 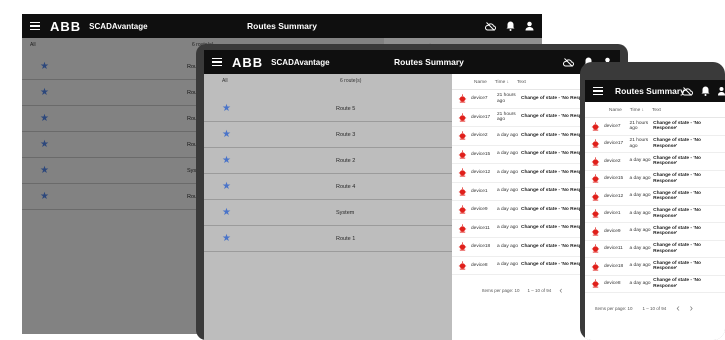 I want to click on desktop-app-bar: ABB SCADAvantage Routes Summary, so click(x=282, y=26).